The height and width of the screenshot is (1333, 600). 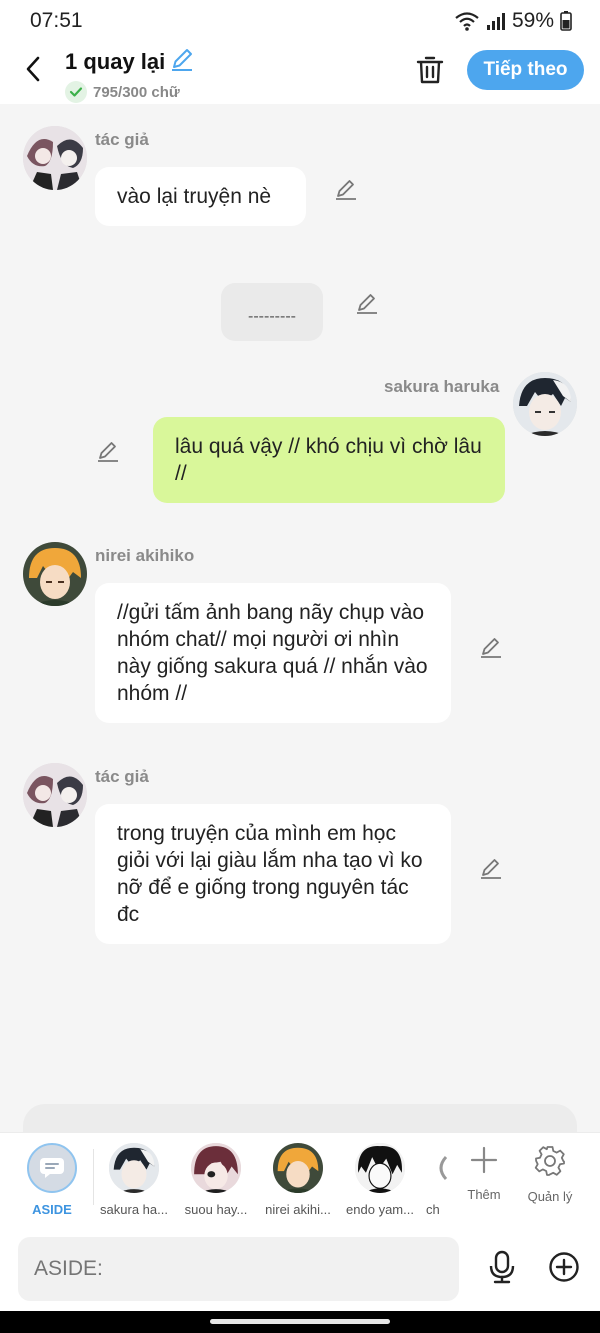 What do you see at coordinates (467, 21) in the screenshot?
I see `wifi-icon` at bounding box center [467, 21].